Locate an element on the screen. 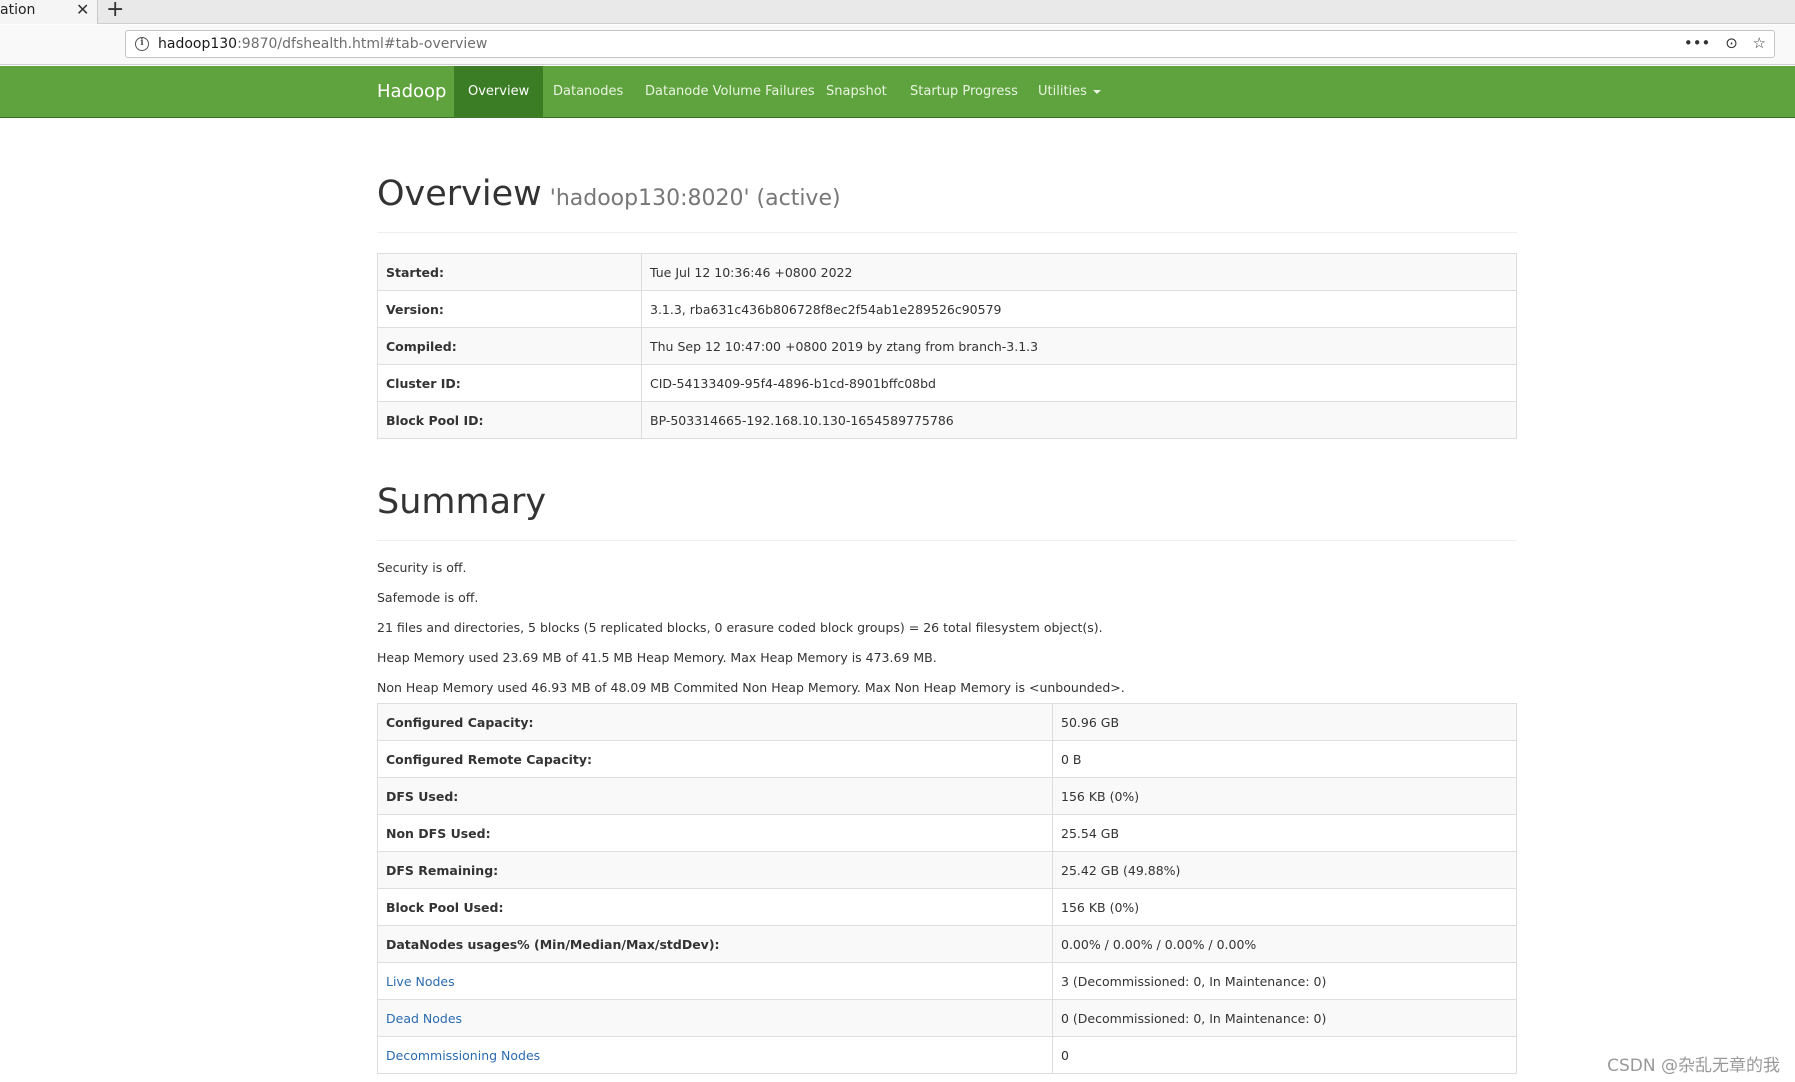 This screenshot has height=1082, width=1795. row-label: Cluster ID: is located at coordinates (509, 383).